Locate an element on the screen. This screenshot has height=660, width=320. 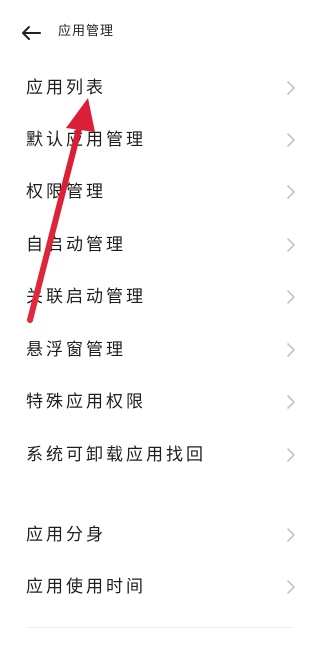
menu-item-app-list: 应用列表 is located at coordinates (160, 88).